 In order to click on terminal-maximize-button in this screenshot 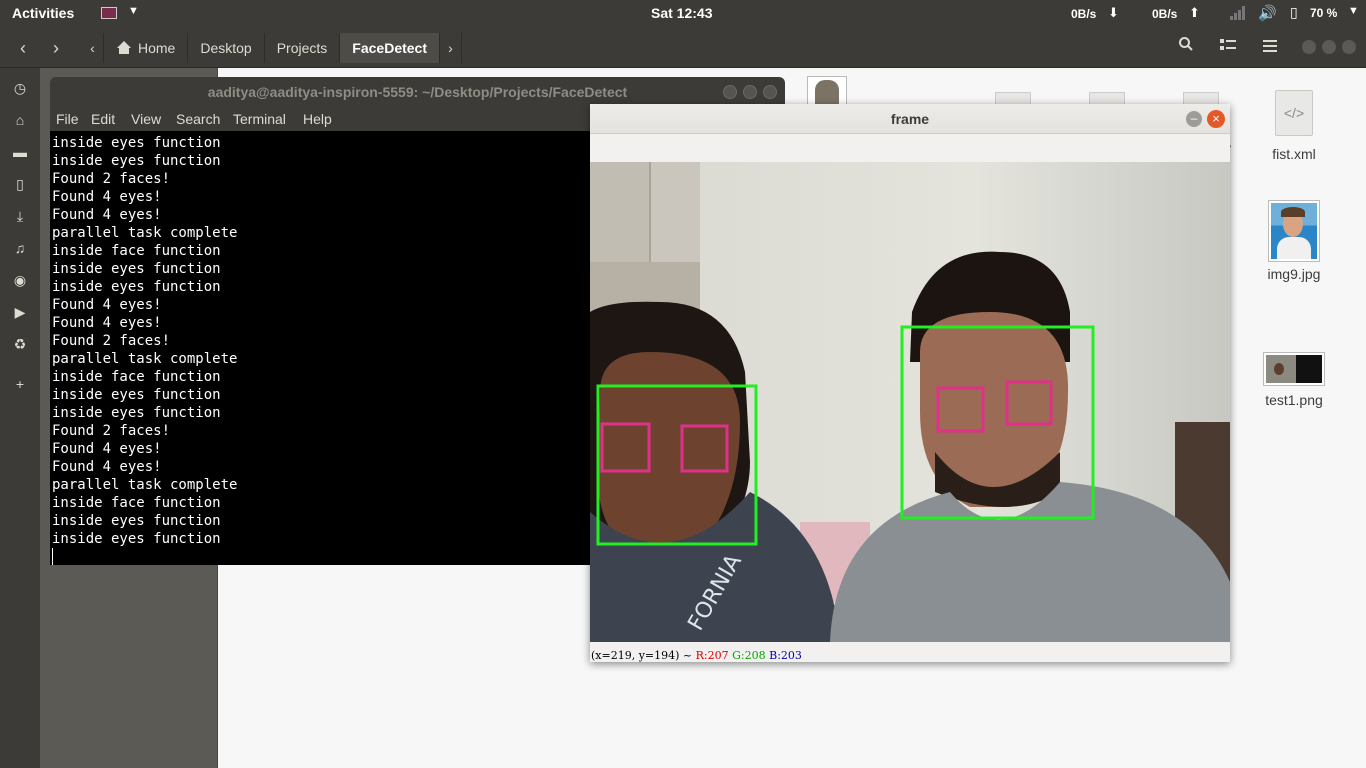, I will do `click(750, 92)`.